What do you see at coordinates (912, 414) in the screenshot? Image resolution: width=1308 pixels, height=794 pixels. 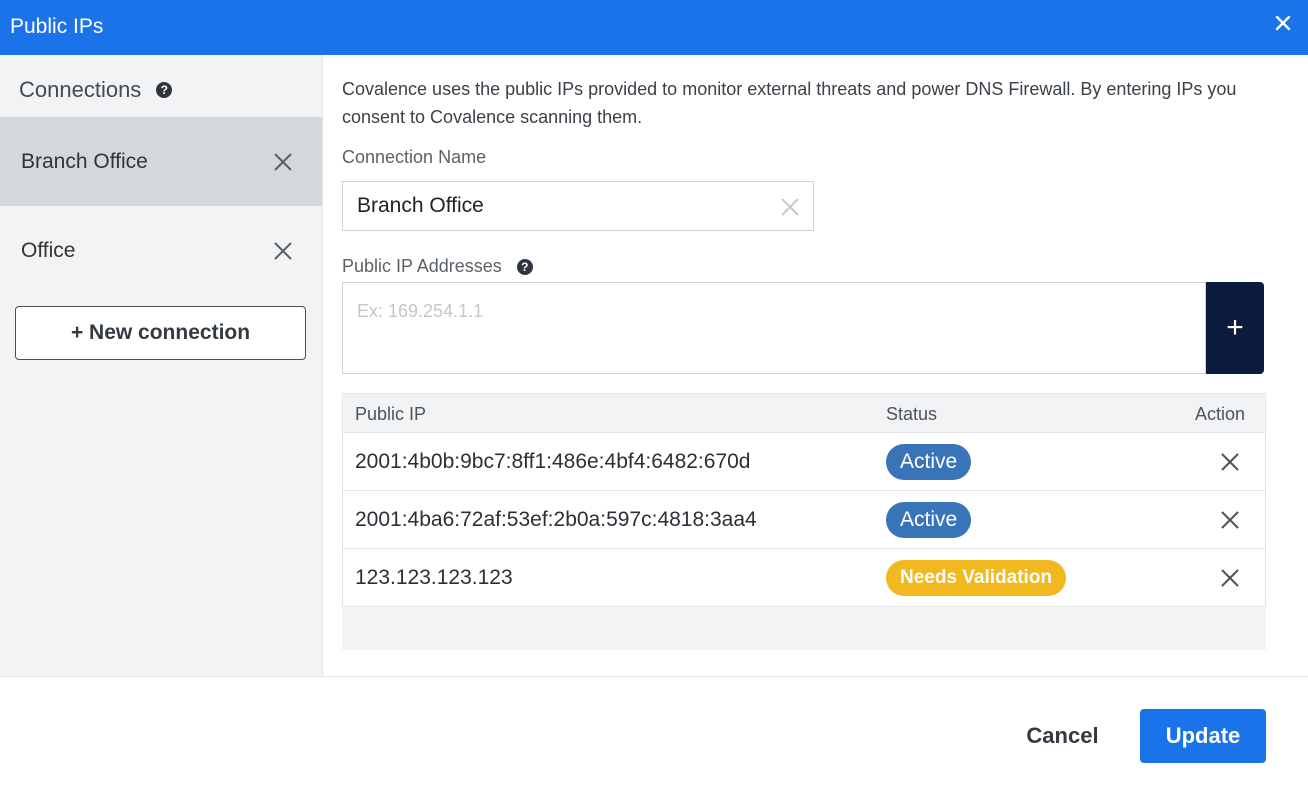 I see `column-header-status: Status` at bounding box center [912, 414].